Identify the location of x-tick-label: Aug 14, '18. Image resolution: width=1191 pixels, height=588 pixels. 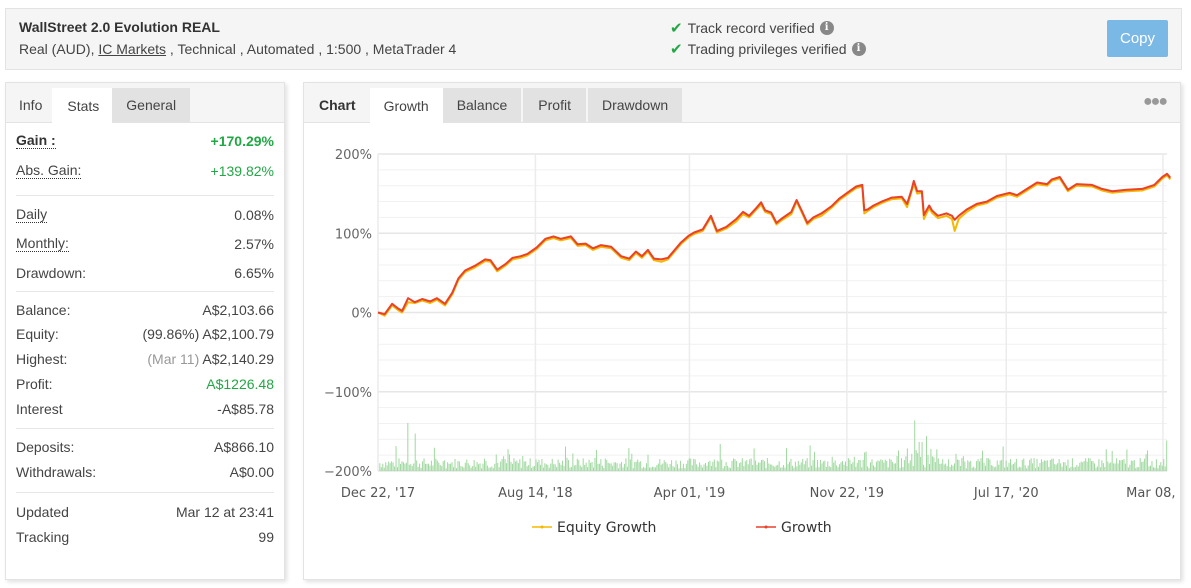
(535, 493).